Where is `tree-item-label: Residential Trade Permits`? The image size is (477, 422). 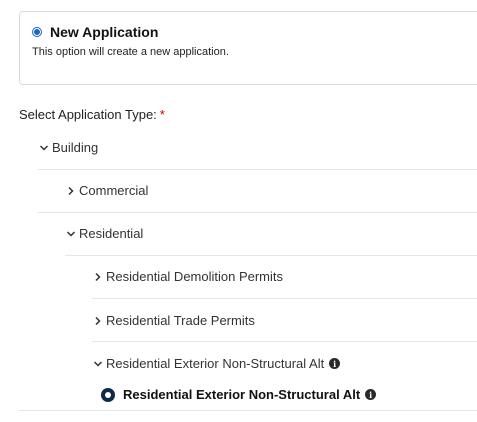 tree-item-label: Residential Trade Permits is located at coordinates (180, 320).